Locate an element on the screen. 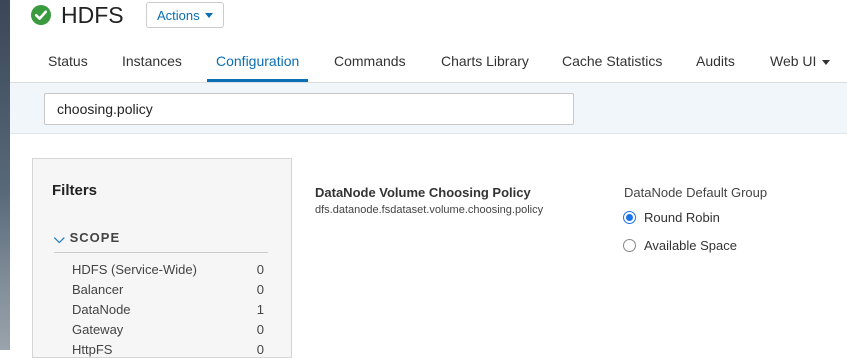 This screenshot has width=847, height=358. tab-label: Web UI is located at coordinates (793, 61).